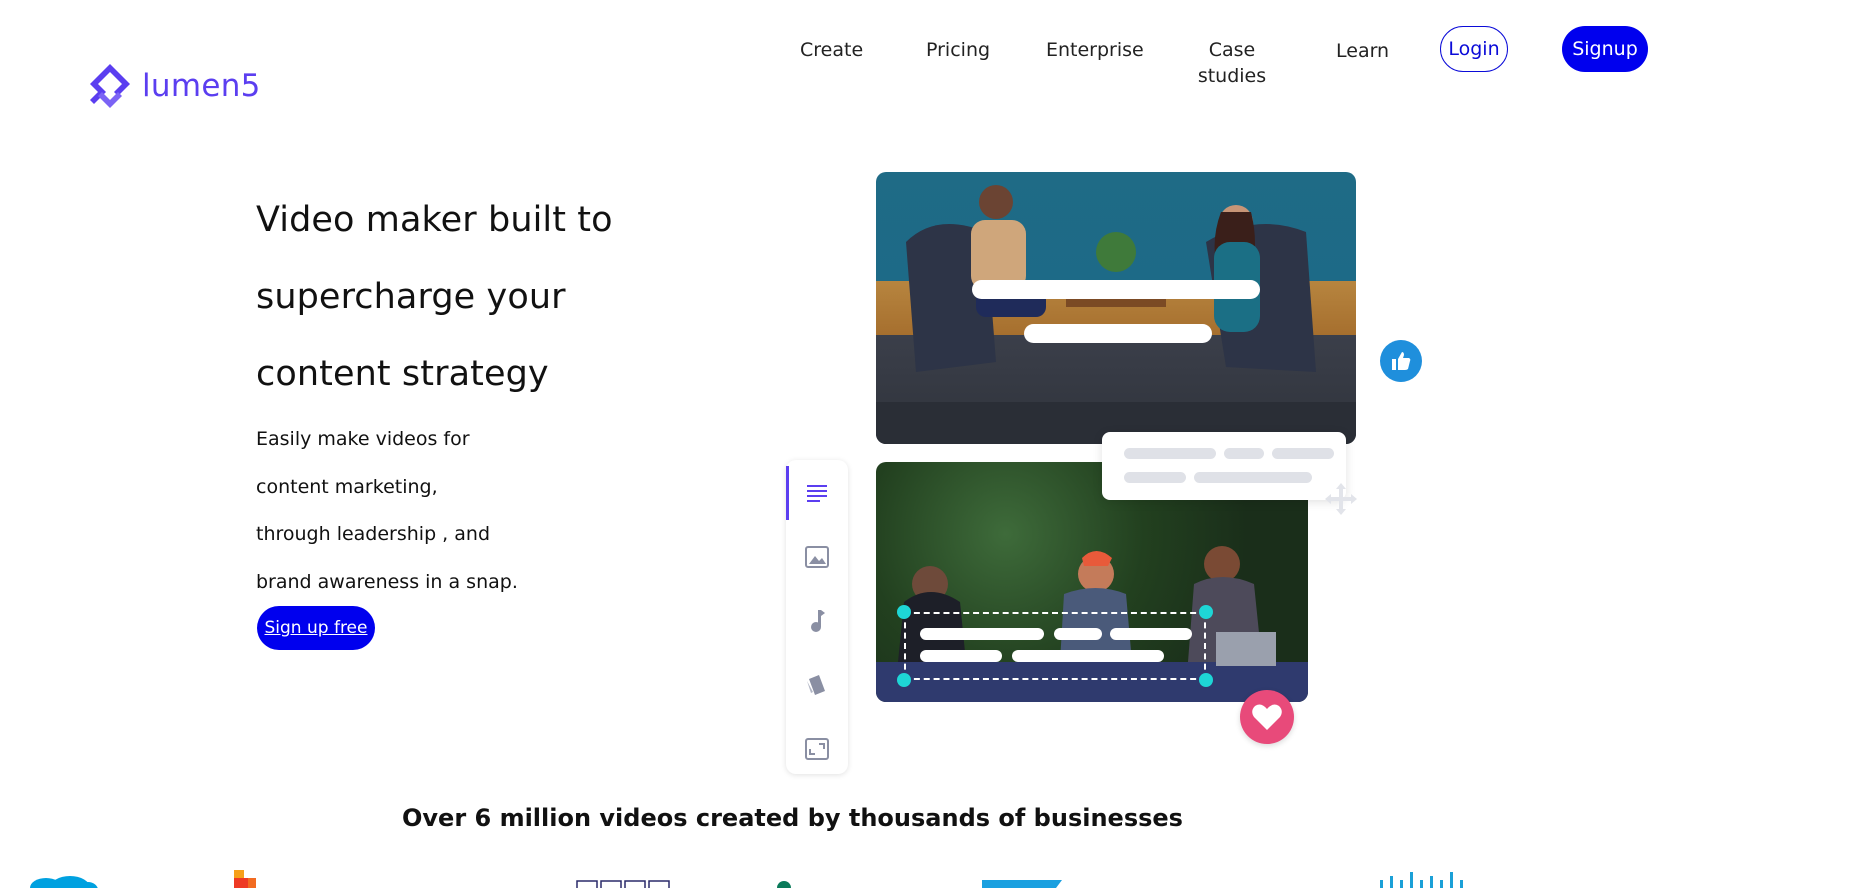 The image size is (1864, 888). Describe the element at coordinates (316, 628) in the screenshot. I see `sign-up-free-button: Sign up free` at that location.